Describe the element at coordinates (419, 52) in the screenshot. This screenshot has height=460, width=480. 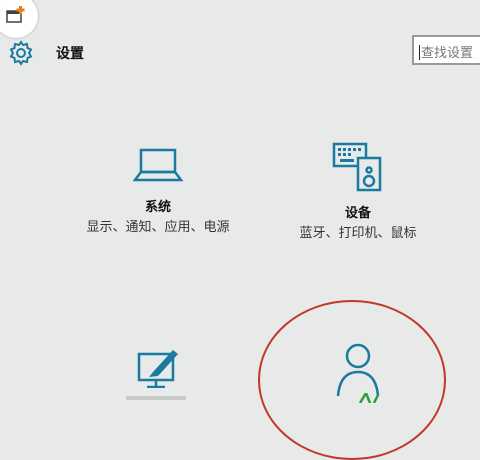
I see `text-caret` at that location.